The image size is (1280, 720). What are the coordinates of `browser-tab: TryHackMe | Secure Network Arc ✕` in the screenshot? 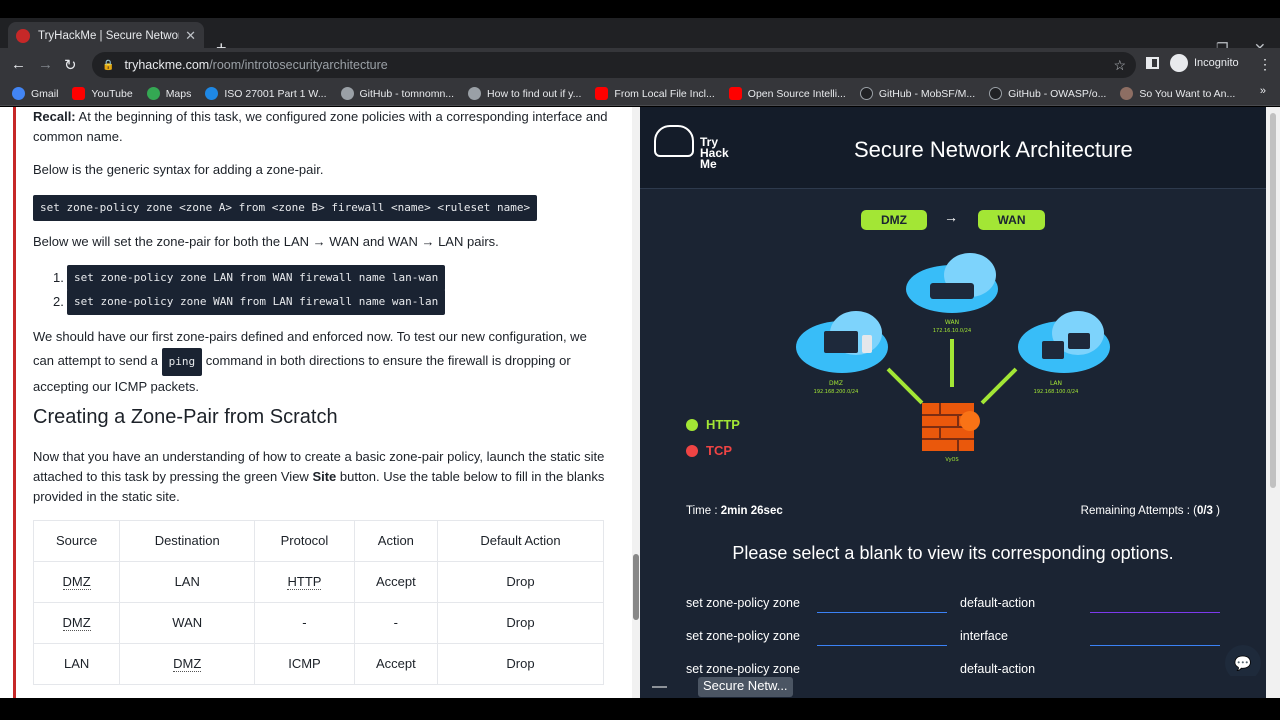 It's located at (106, 36).